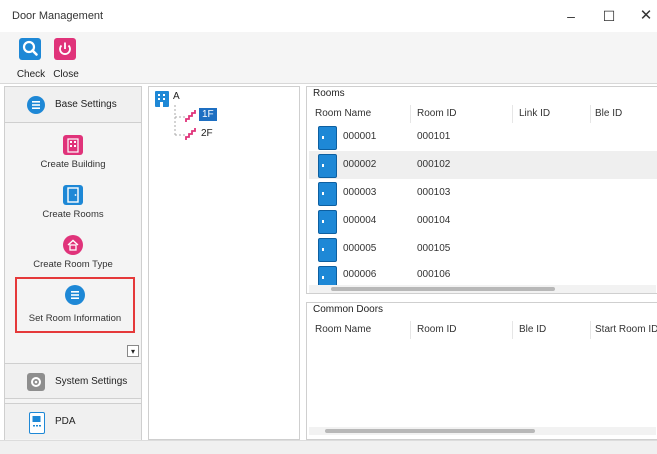 This screenshot has width=657, height=454. What do you see at coordinates (30, 49) in the screenshot?
I see `search-icon` at bounding box center [30, 49].